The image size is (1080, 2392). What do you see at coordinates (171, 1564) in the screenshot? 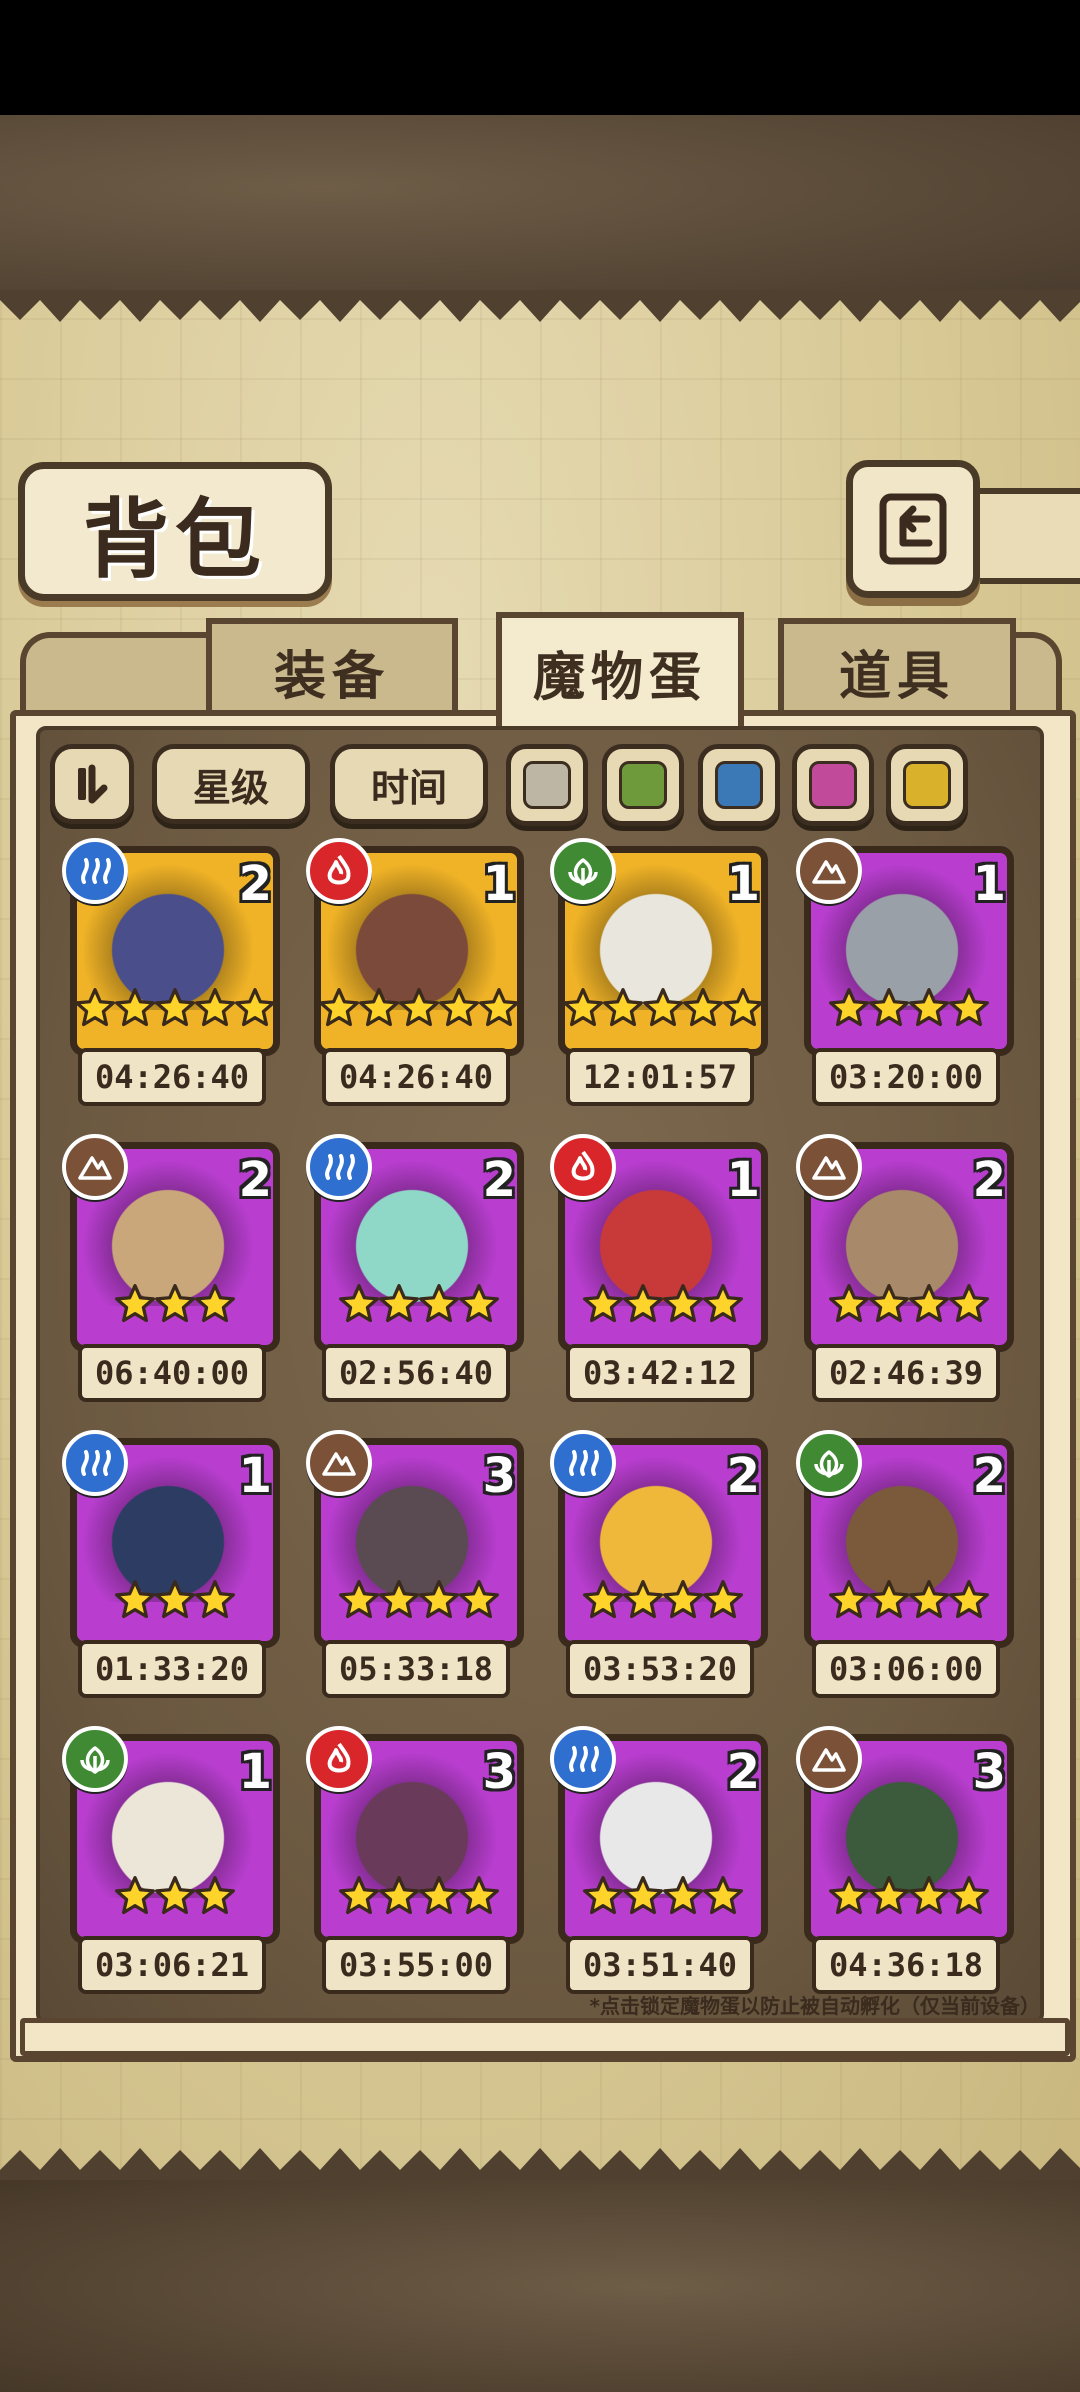
I see `egg-card: 1 01:33:20` at bounding box center [171, 1564].